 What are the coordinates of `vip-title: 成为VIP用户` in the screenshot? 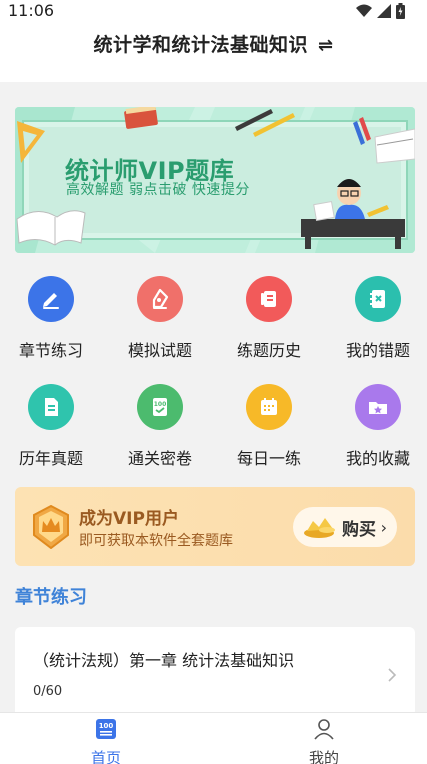 It's located at (129, 519).